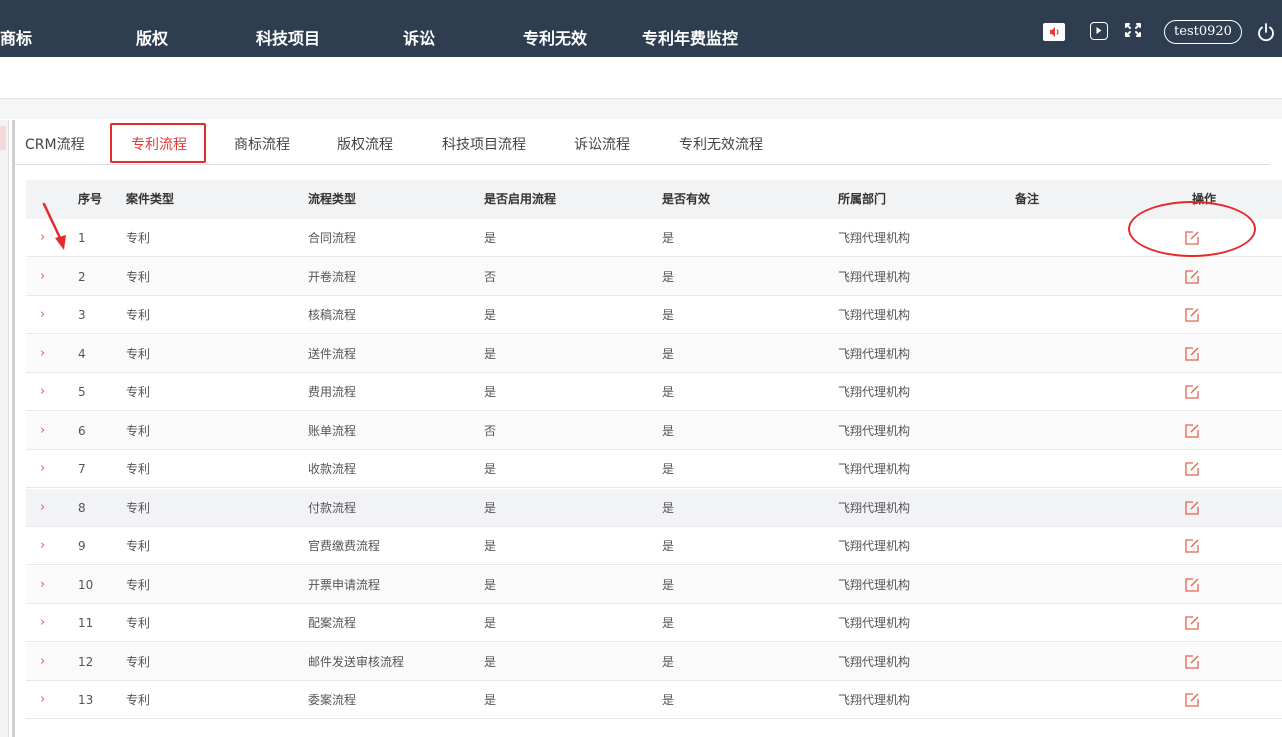 The image size is (1282, 737). I want to click on cell-no: 4, so click(82, 353).